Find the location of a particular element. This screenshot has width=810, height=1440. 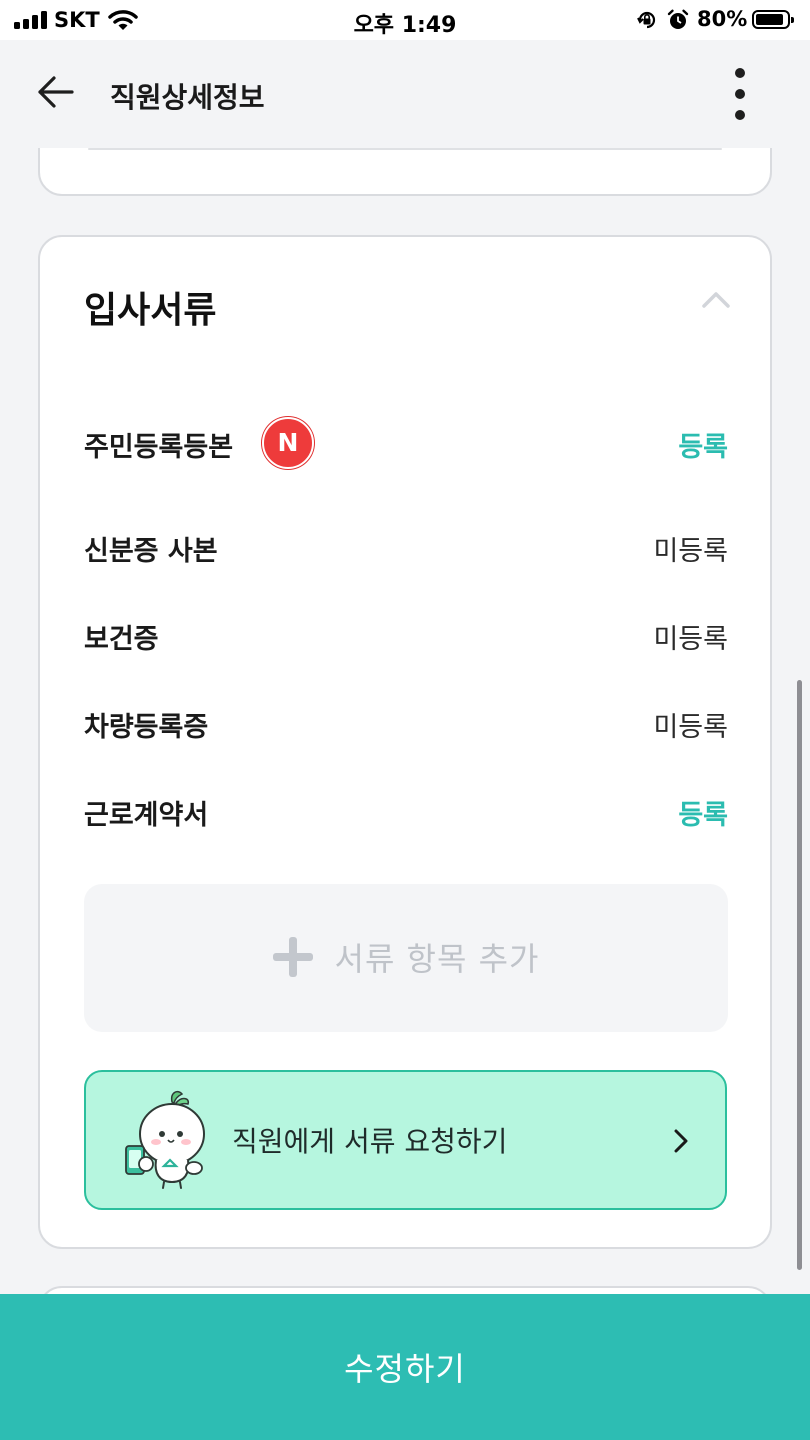

request-documents-label: 직원에게 서류 요청하기 is located at coordinates (370, 1141).